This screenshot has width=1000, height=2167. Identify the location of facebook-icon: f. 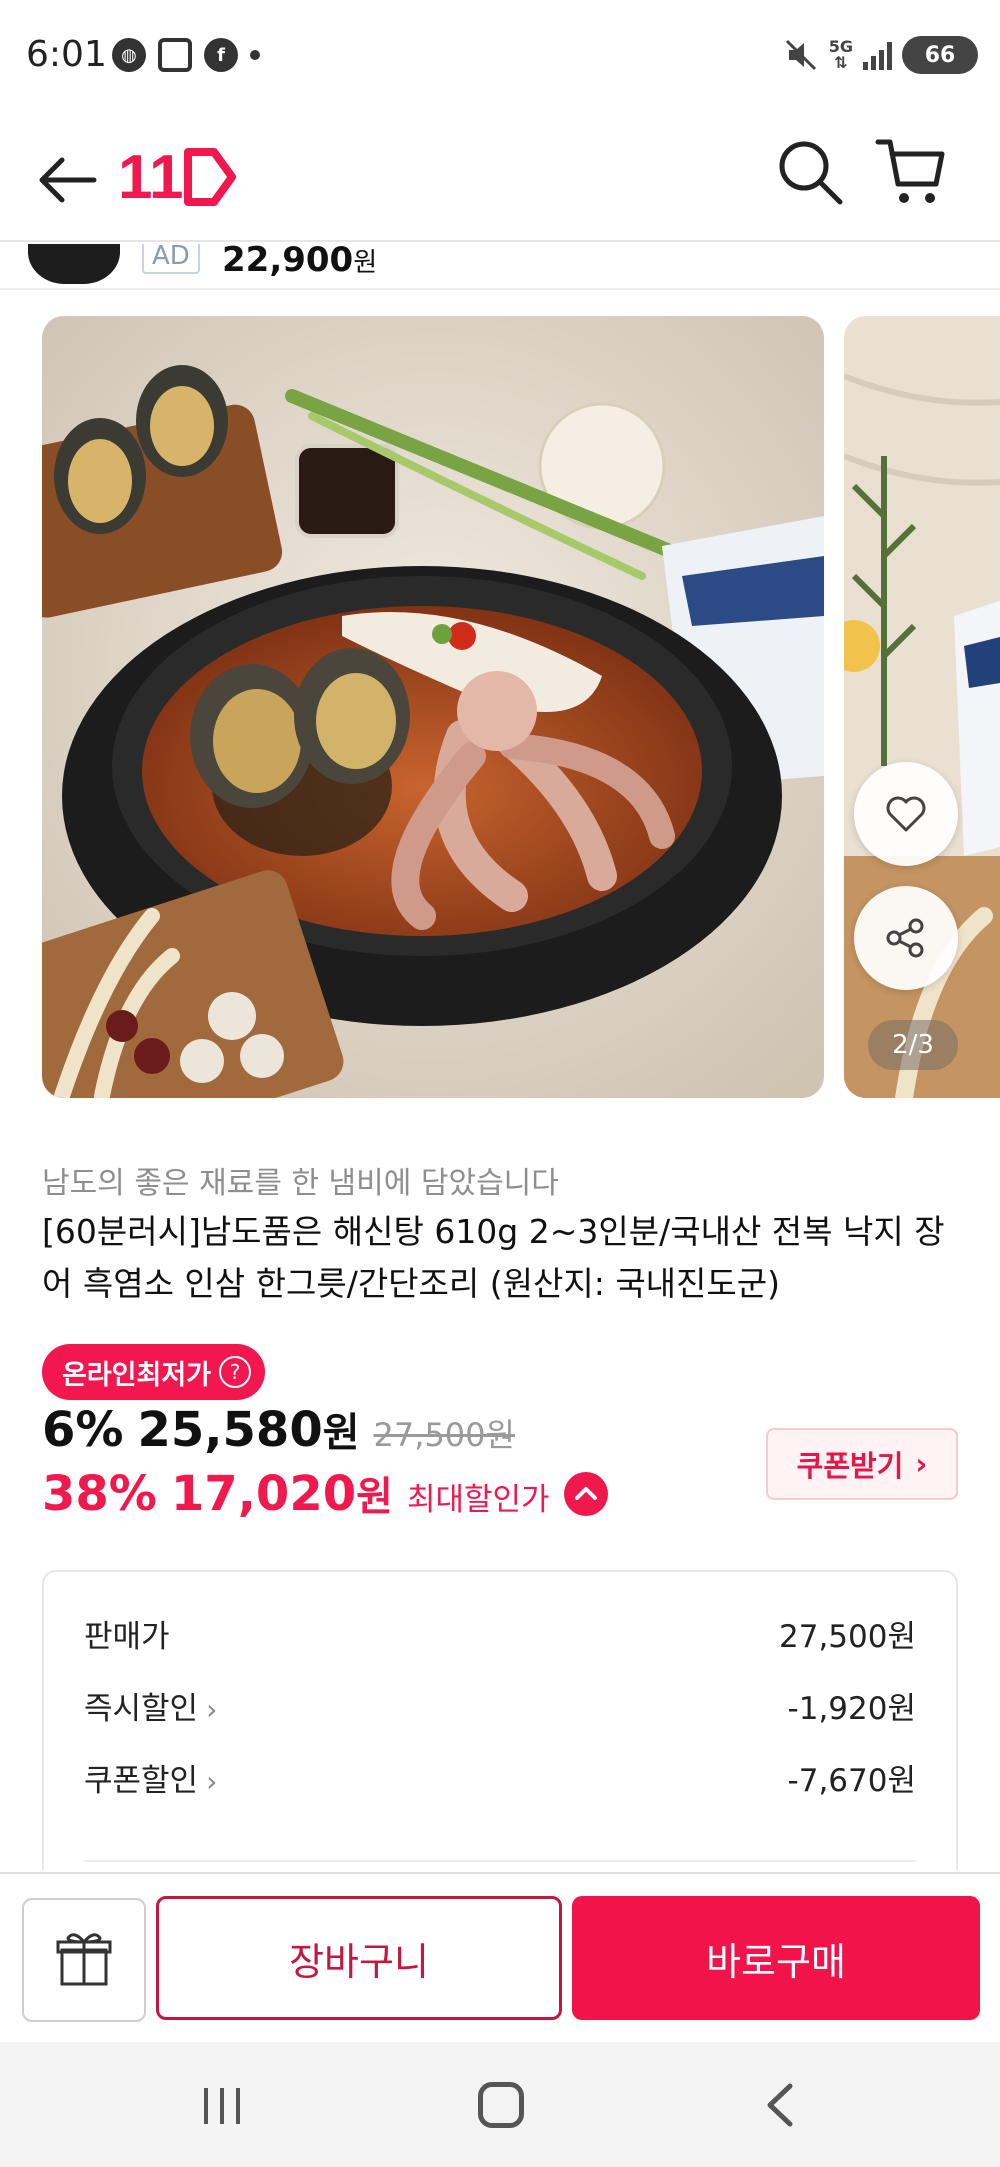
(221, 55).